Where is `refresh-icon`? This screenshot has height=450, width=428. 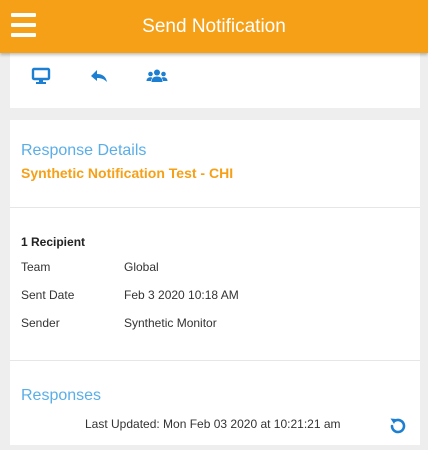
refresh-icon is located at coordinates (398, 426).